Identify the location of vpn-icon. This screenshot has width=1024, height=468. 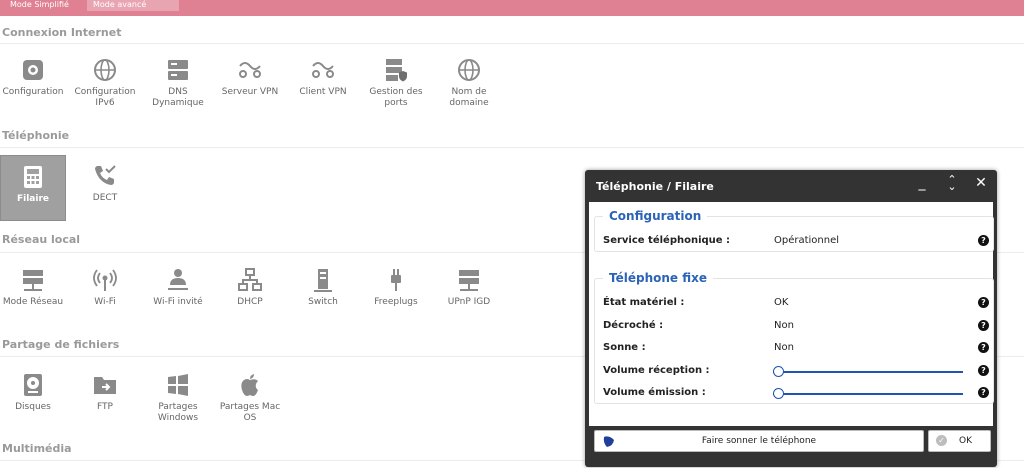
(250, 70).